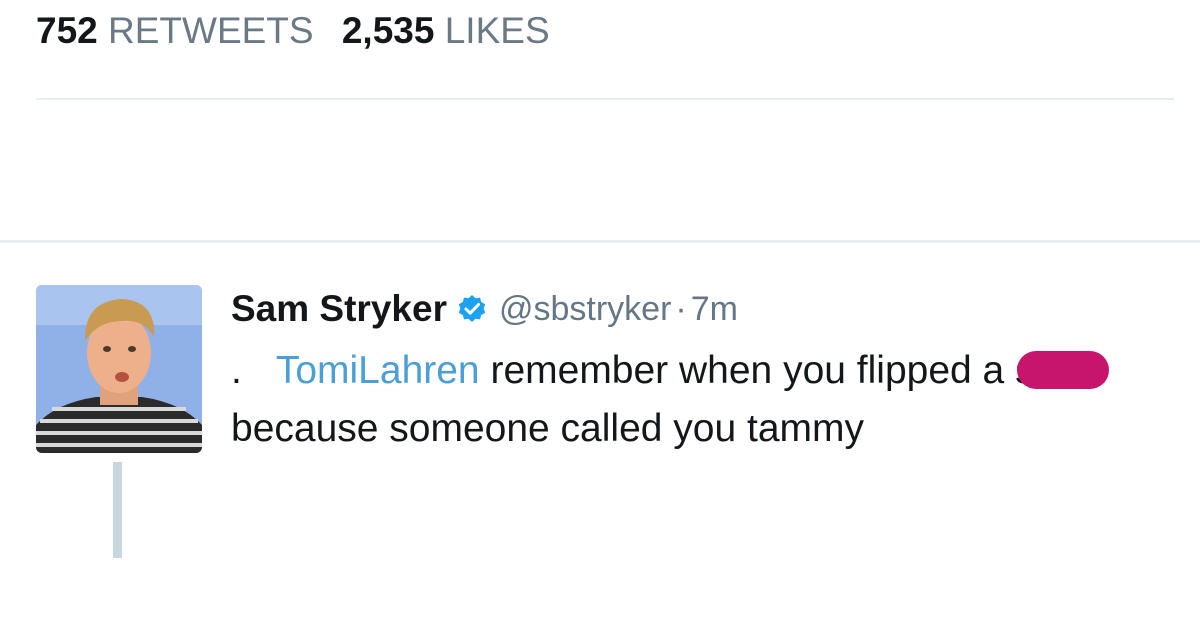 The image size is (1200, 628). What do you see at coordinates (378, 370) in the screenshot?
I see `mention-link: TomiLahren` at bounding box center [378, 370].